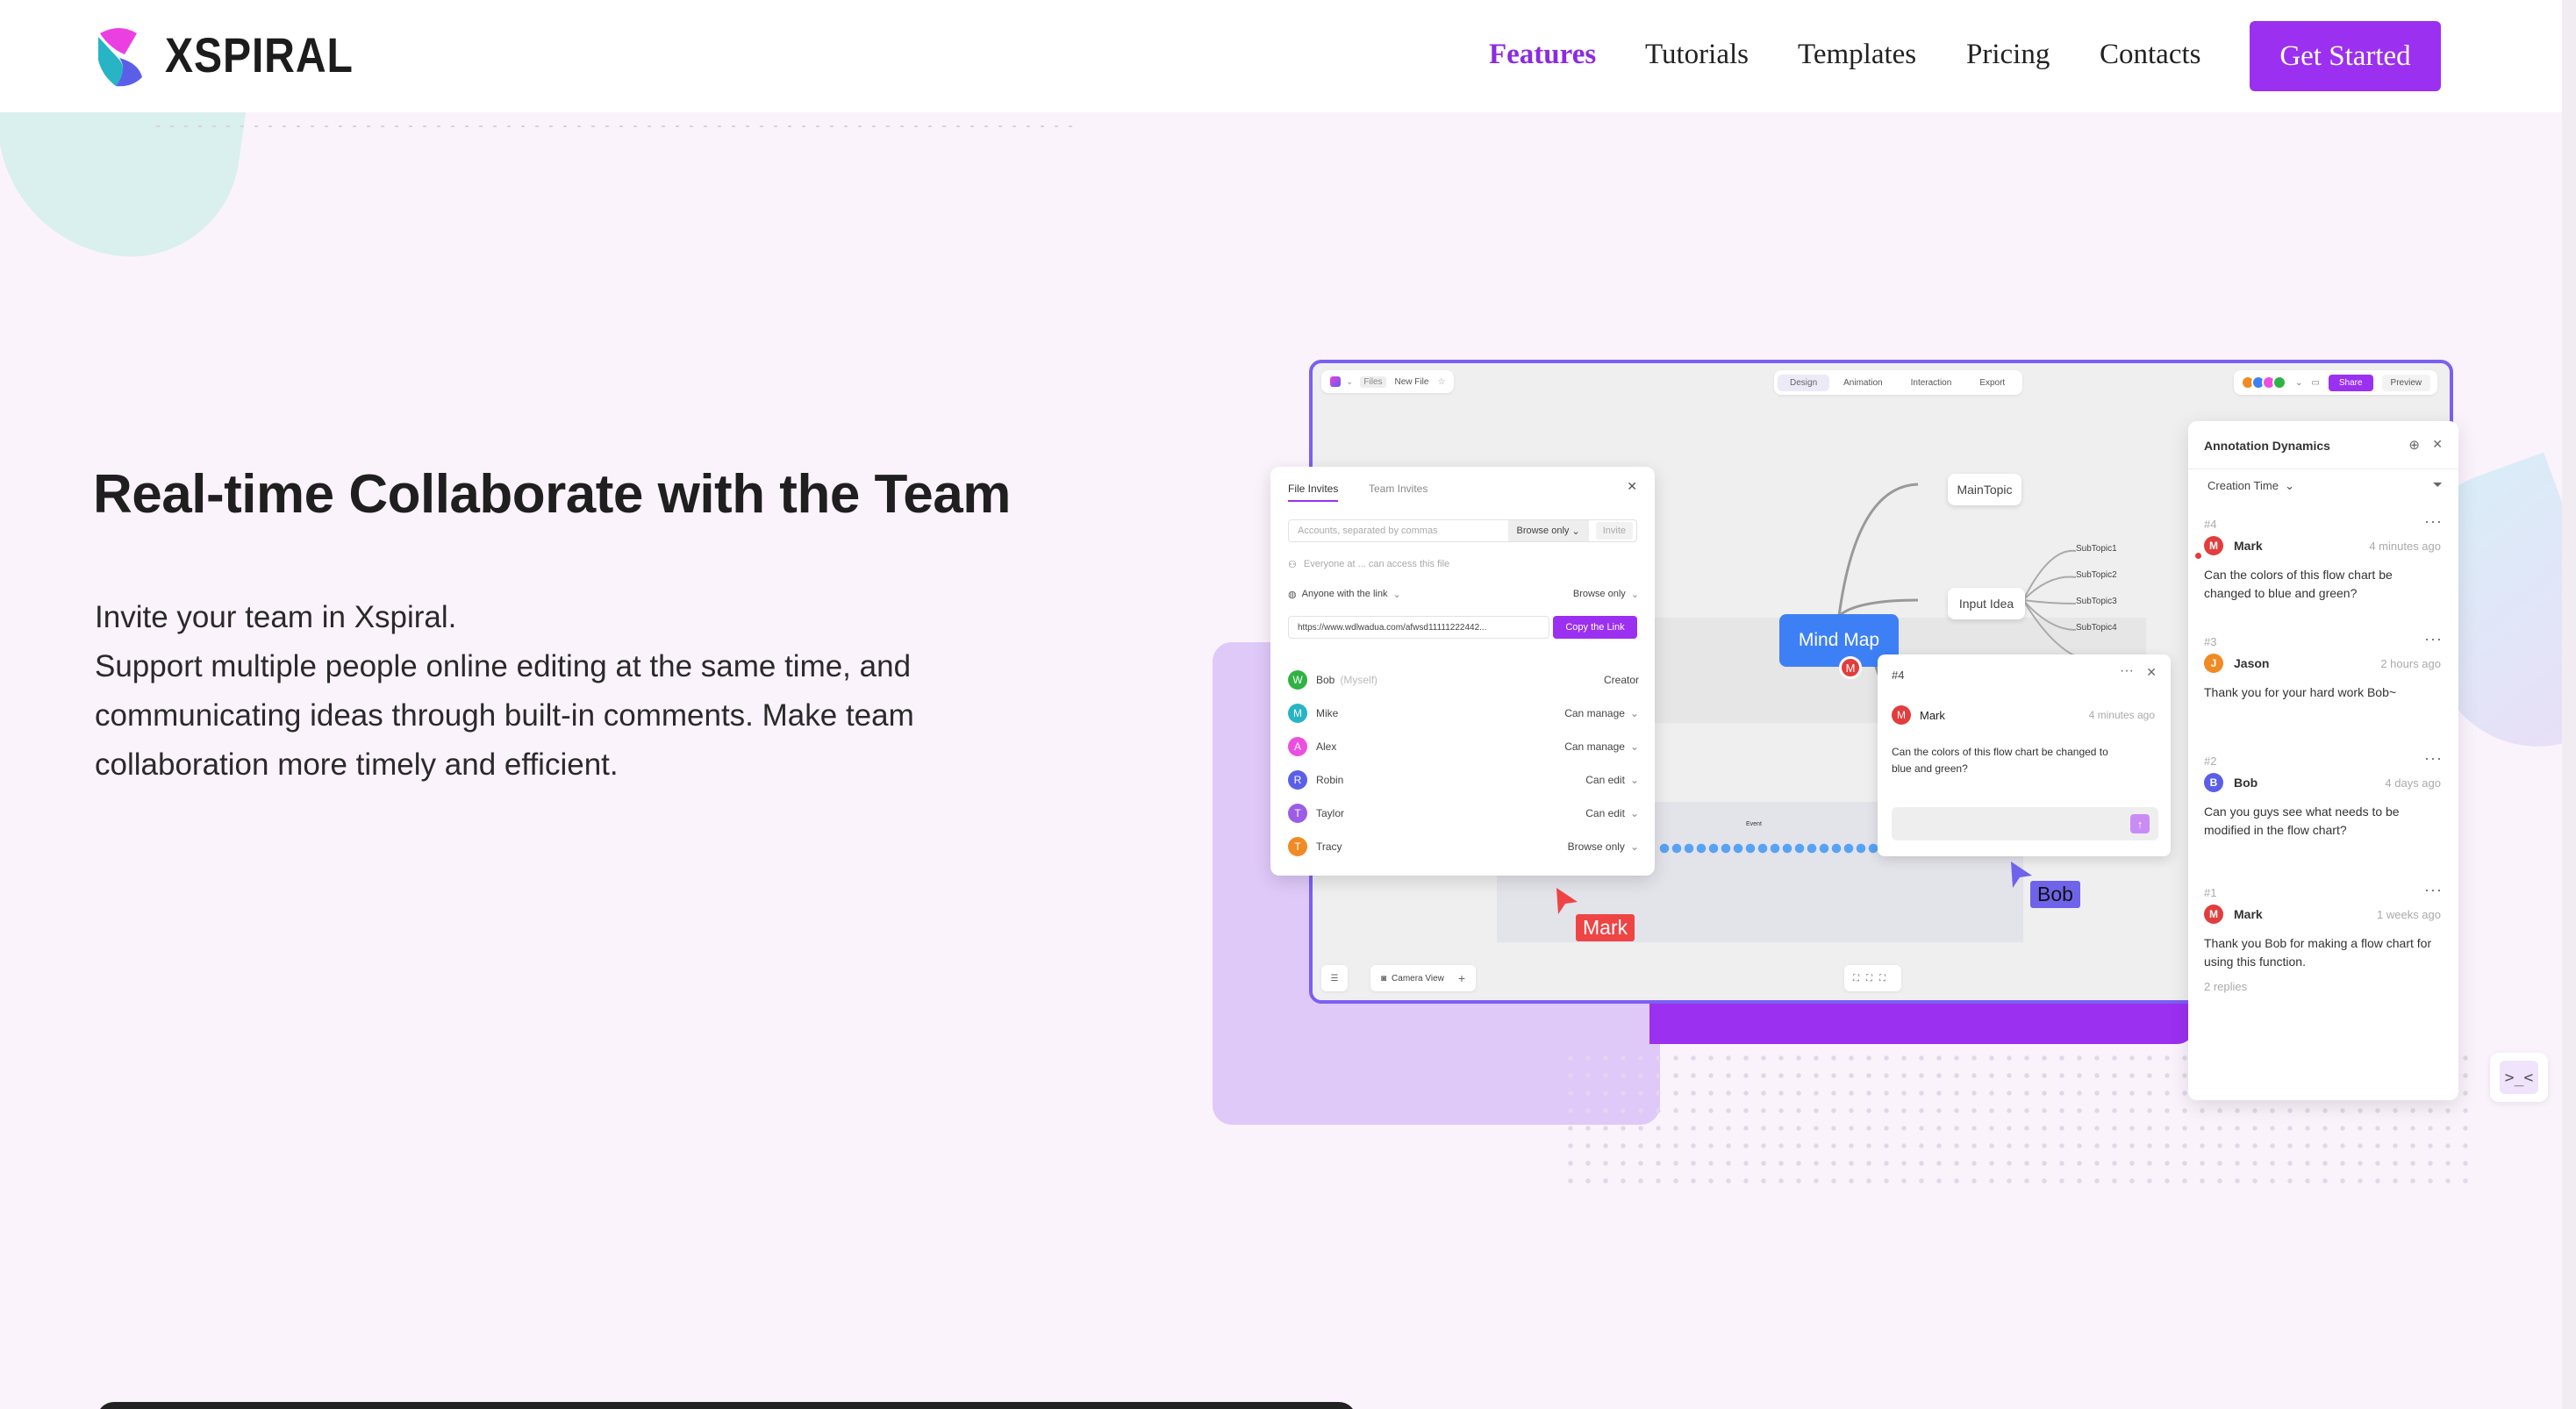  I want to click on sort-select: Creation Time ⌄, so click(2250, 486).